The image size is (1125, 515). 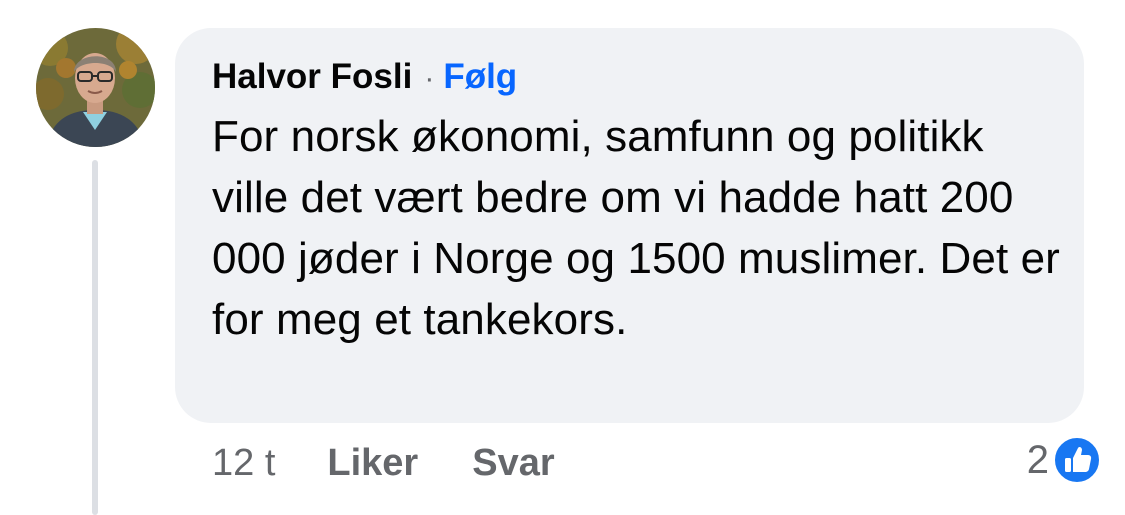 I want to click on thread-line, so click(x=95, y=337).